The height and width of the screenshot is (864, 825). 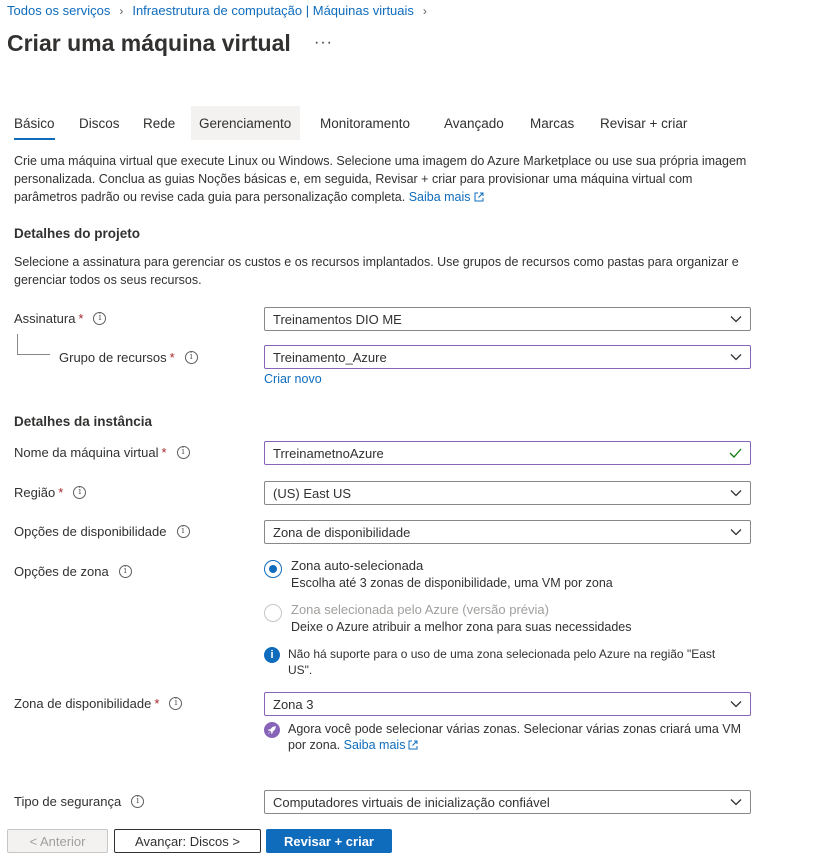 What do you see at coordinates (330, 357) in the screenshot?
I see `resource-group-value: Treinamento_Azure` at bounding box center [330, 357].